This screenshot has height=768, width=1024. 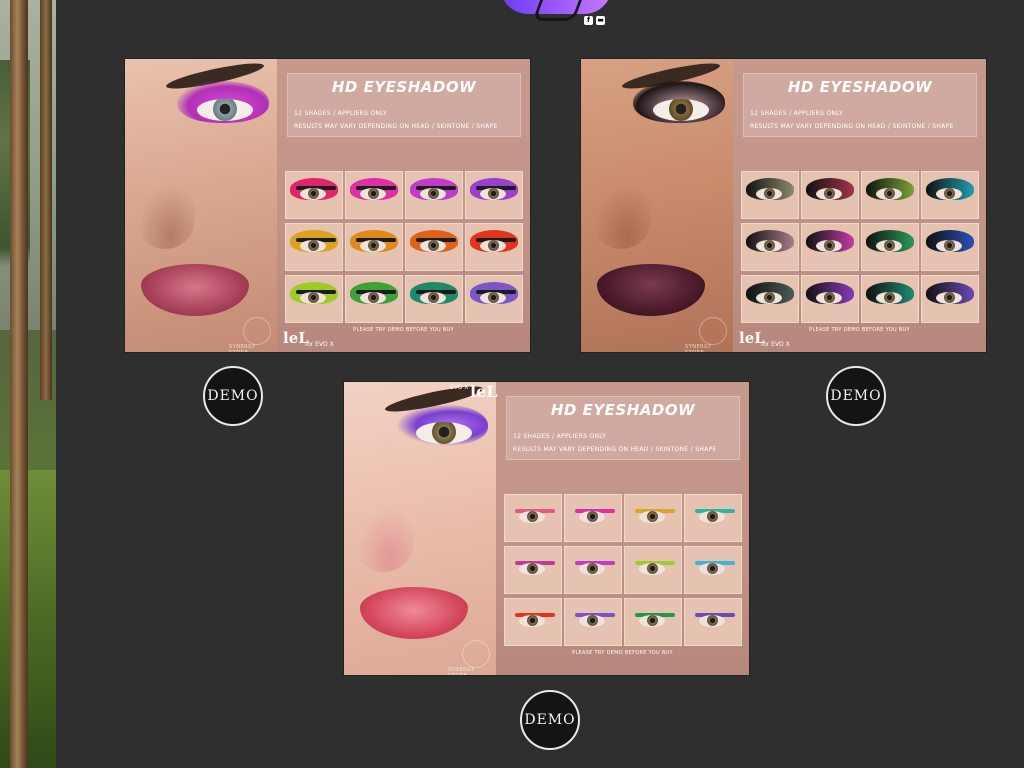 I want to click on demo-button-dark: DEMO, so click(x=856, y=396).